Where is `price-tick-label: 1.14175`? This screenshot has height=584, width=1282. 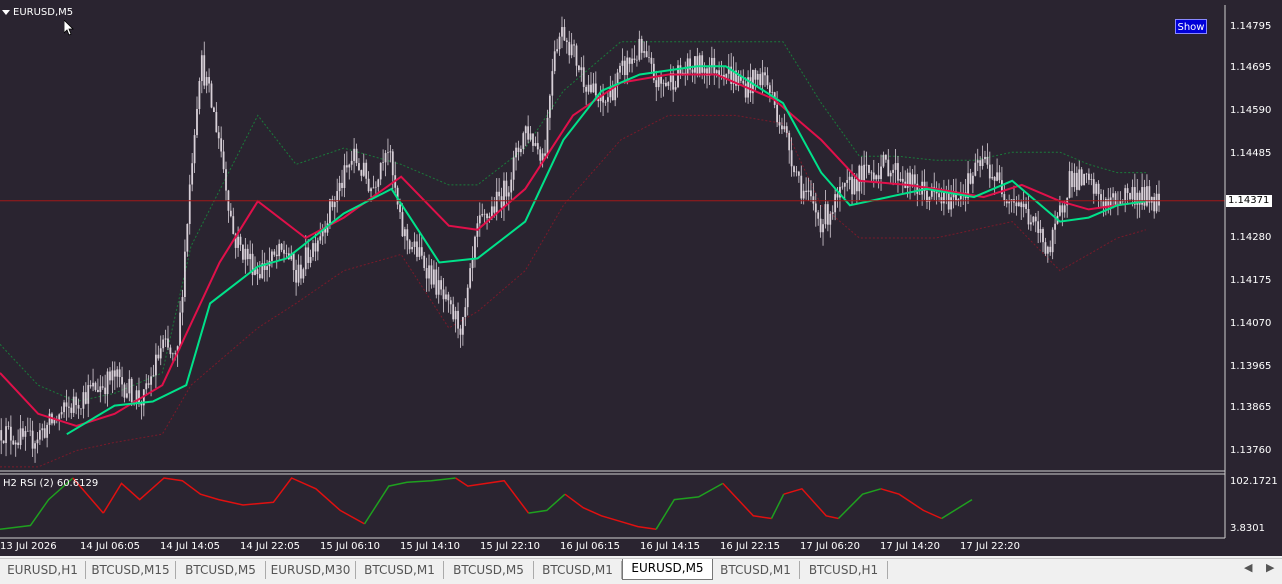
price-tick-label: 1.14175 is located at coordinates (1251, 280).